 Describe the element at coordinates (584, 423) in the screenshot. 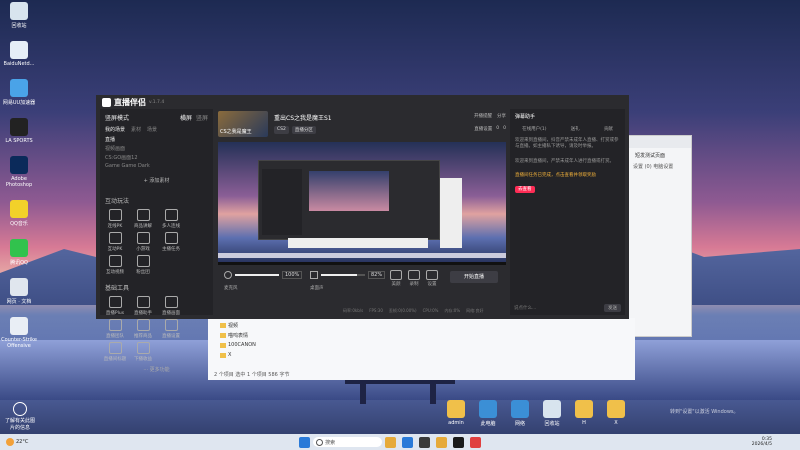

I see `desktop-icon-label: H` at that location.